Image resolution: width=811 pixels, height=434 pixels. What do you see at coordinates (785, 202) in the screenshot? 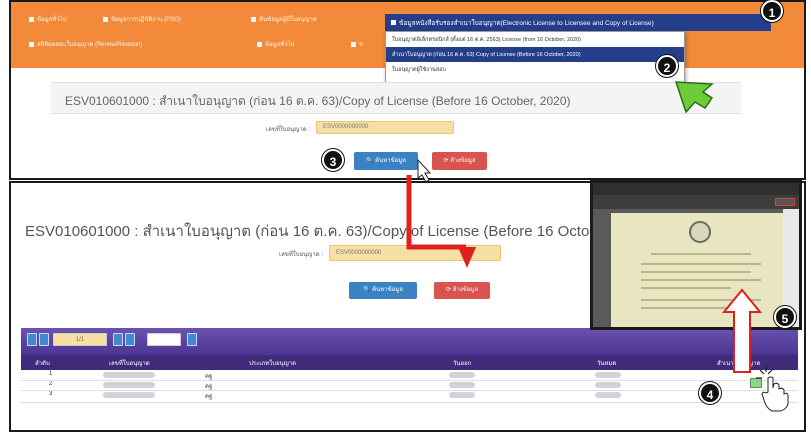
I see `viewer-close-button` at bounding box center [785, 202].